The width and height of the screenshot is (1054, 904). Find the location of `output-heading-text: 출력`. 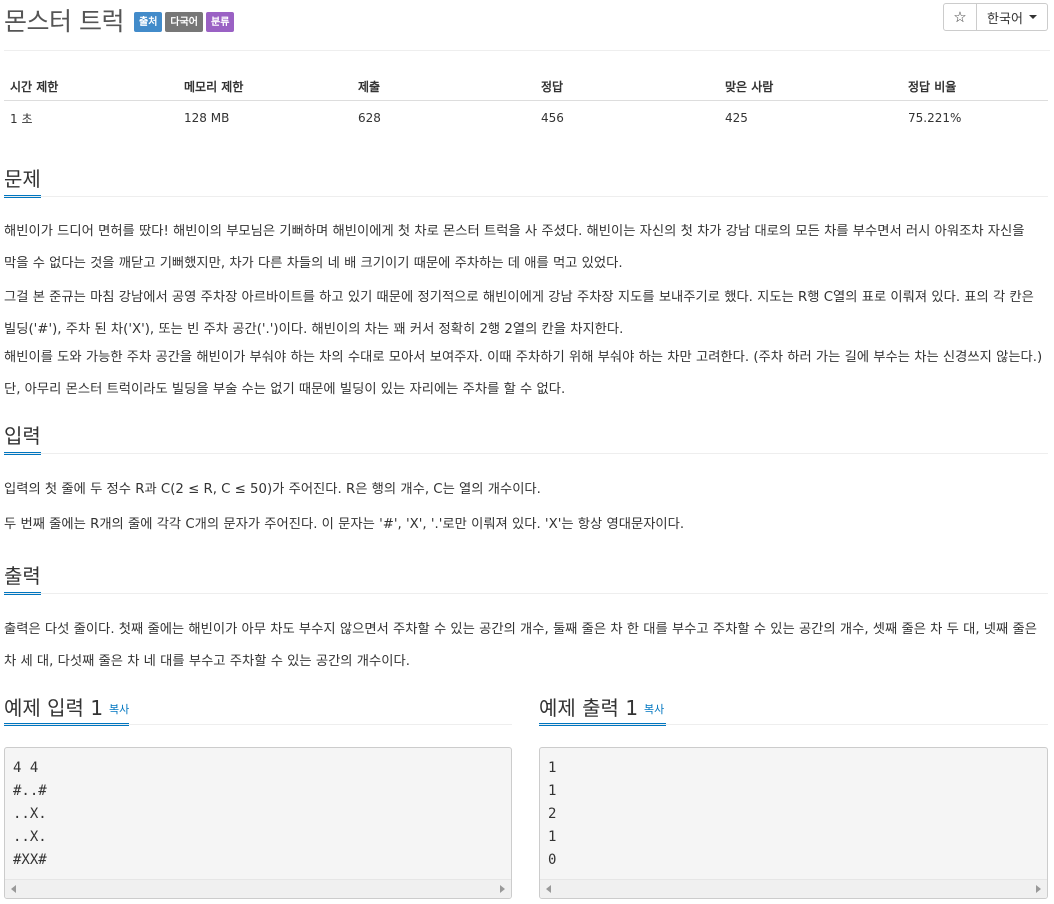

output-heading-text: 출력 is located at coordinates (22, 576).